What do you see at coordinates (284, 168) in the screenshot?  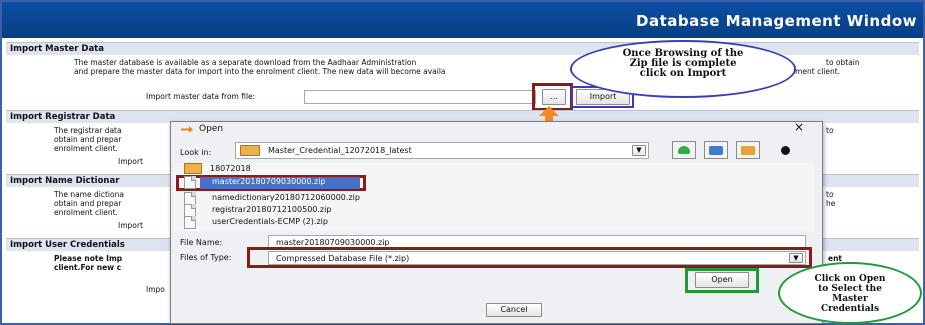 I see `list-item-folder: 18072018` at bounding box center [284, 168].